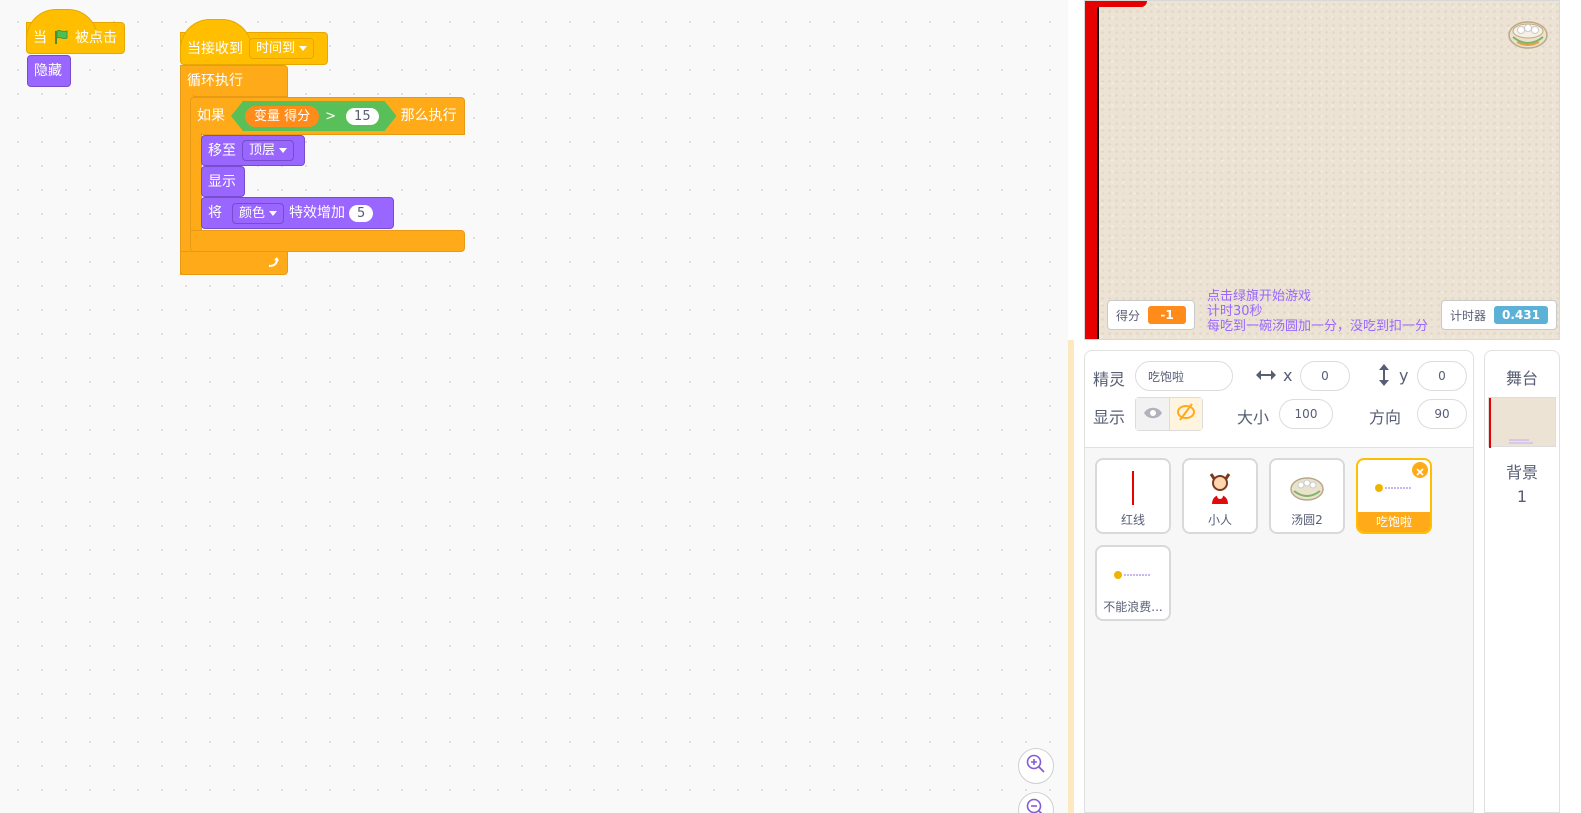 The height and width of the screenshot is (813, 1581). What do you see at coordinates (1317, 311) in the screenshot?
I see `instructions-text: 点击绿旗开始游戏 计时30秒 每吃到一碗汤圆加一分，没吃到扣一分` at bounding box center [1317, 311].